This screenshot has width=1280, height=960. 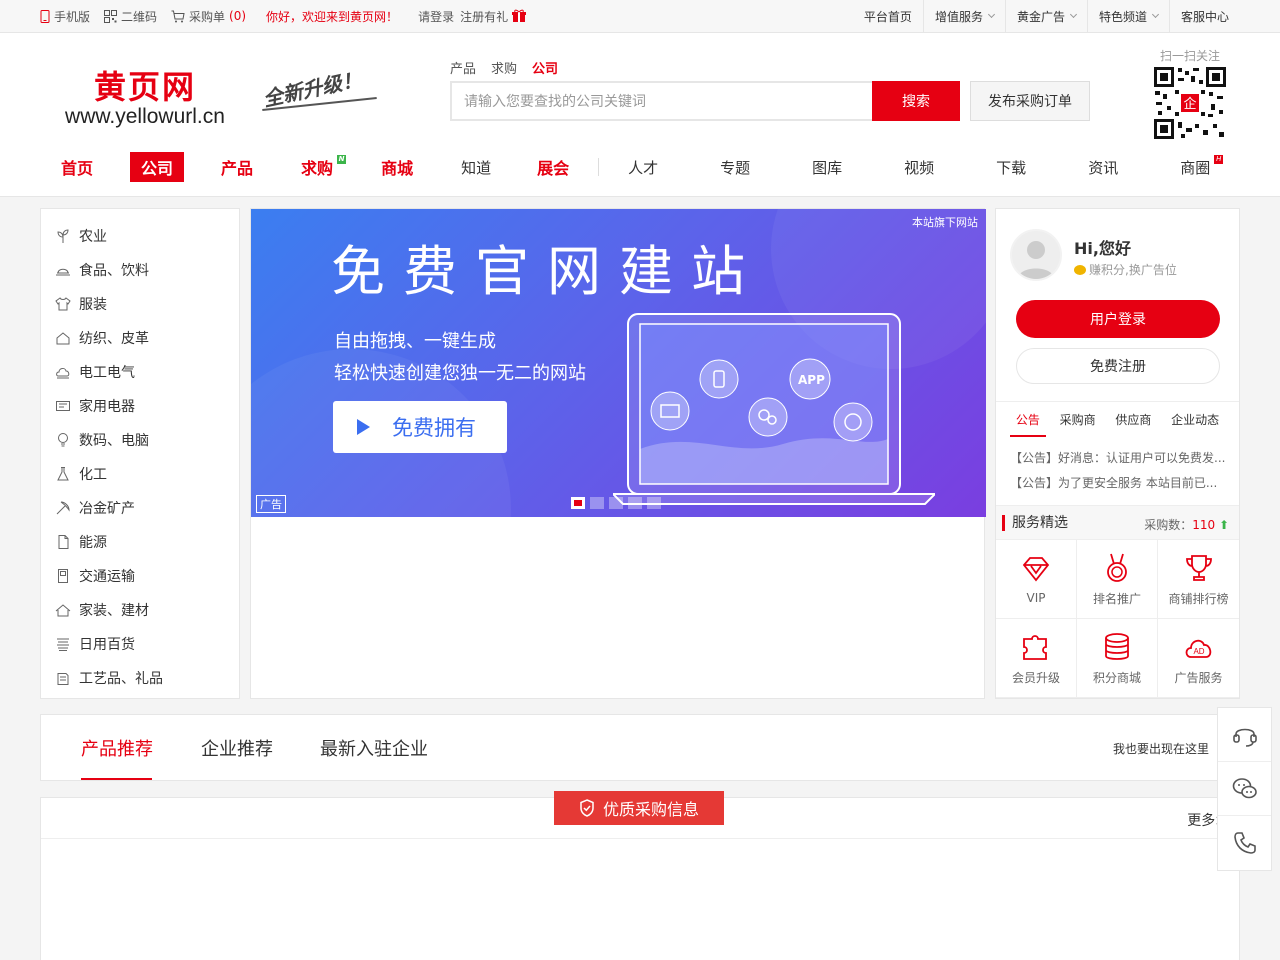 I want to click on cart-link: 采购单 (0), so click(x=208, y=16).